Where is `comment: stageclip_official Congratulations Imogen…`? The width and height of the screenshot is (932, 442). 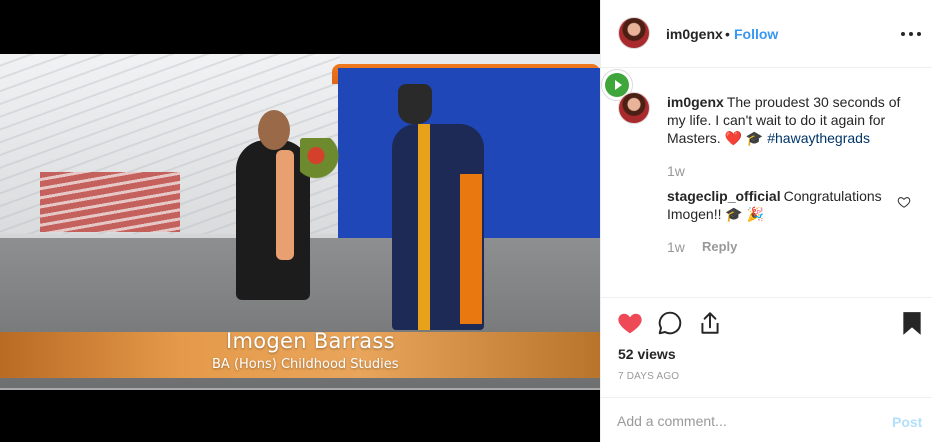
comment: stageclip_official Congratulations Imogen… is located at coordinates (777, 205).